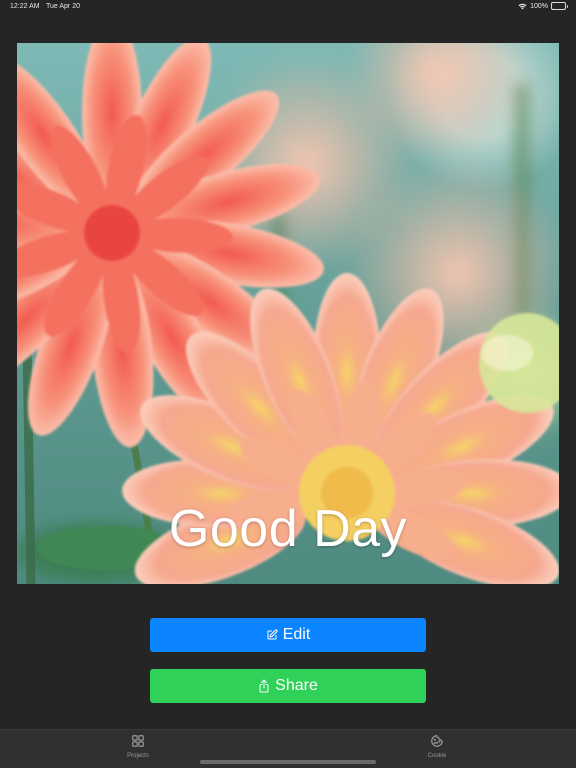 This screenshot has width=576, height=768. Describe the element at coordinates (559, 6) in the screenshot. I see `battery-icon` at that location.